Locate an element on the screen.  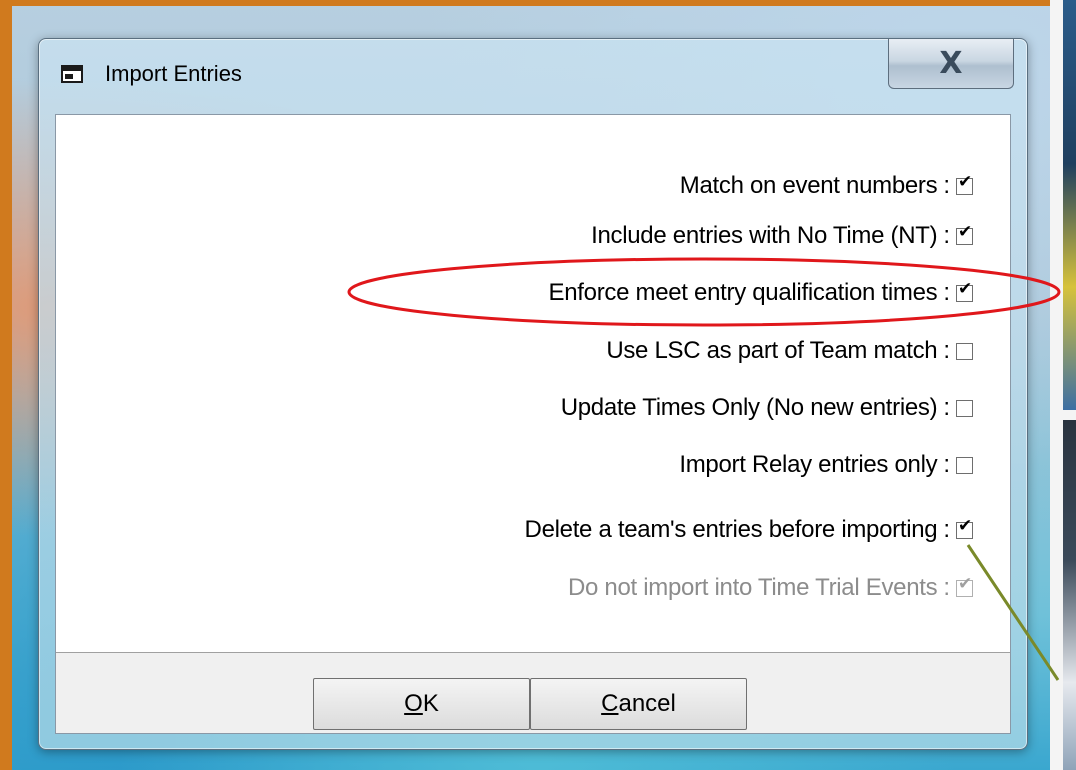
checkbox-use-lsc-team-match is located at coordinates (964, 351).